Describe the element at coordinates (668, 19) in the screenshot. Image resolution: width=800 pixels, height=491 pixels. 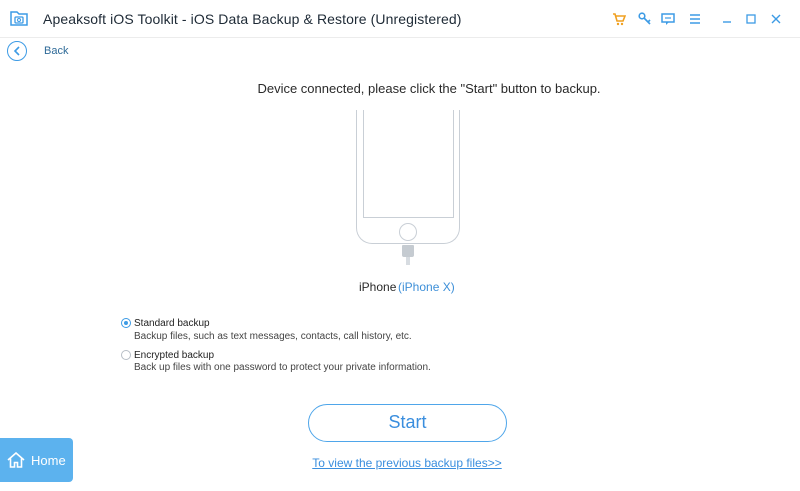
I see `feedback-icon` at that location.